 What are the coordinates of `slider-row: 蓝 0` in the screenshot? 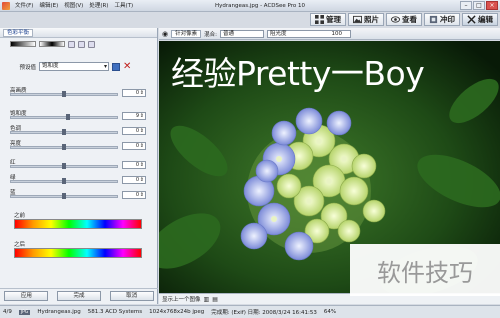 It's located at (77, 194).